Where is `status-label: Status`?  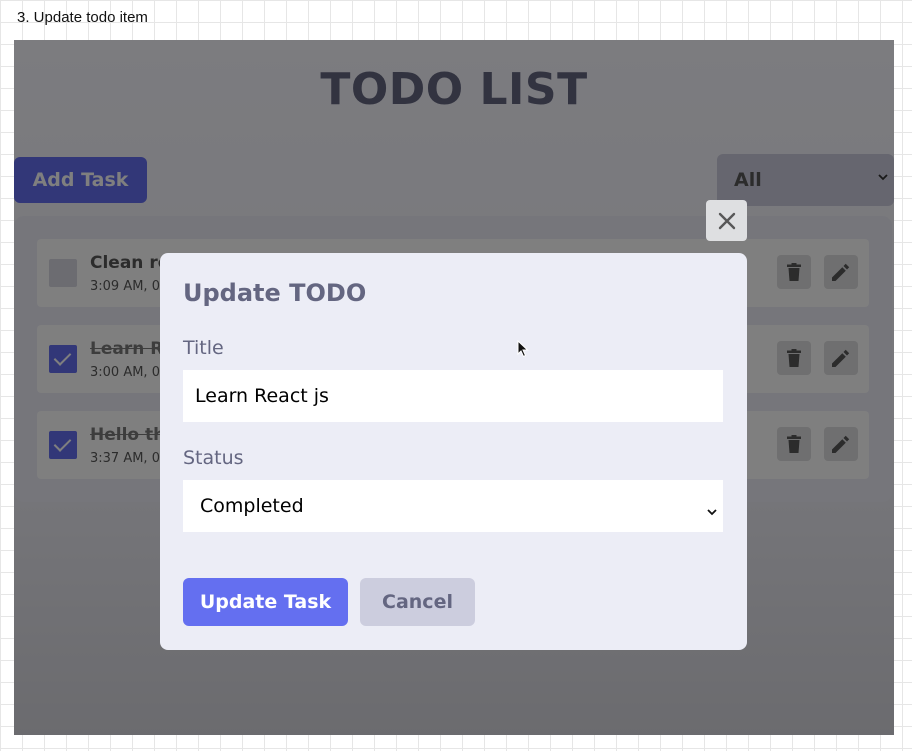
status-label: Status is located at coordinates (213, 458).